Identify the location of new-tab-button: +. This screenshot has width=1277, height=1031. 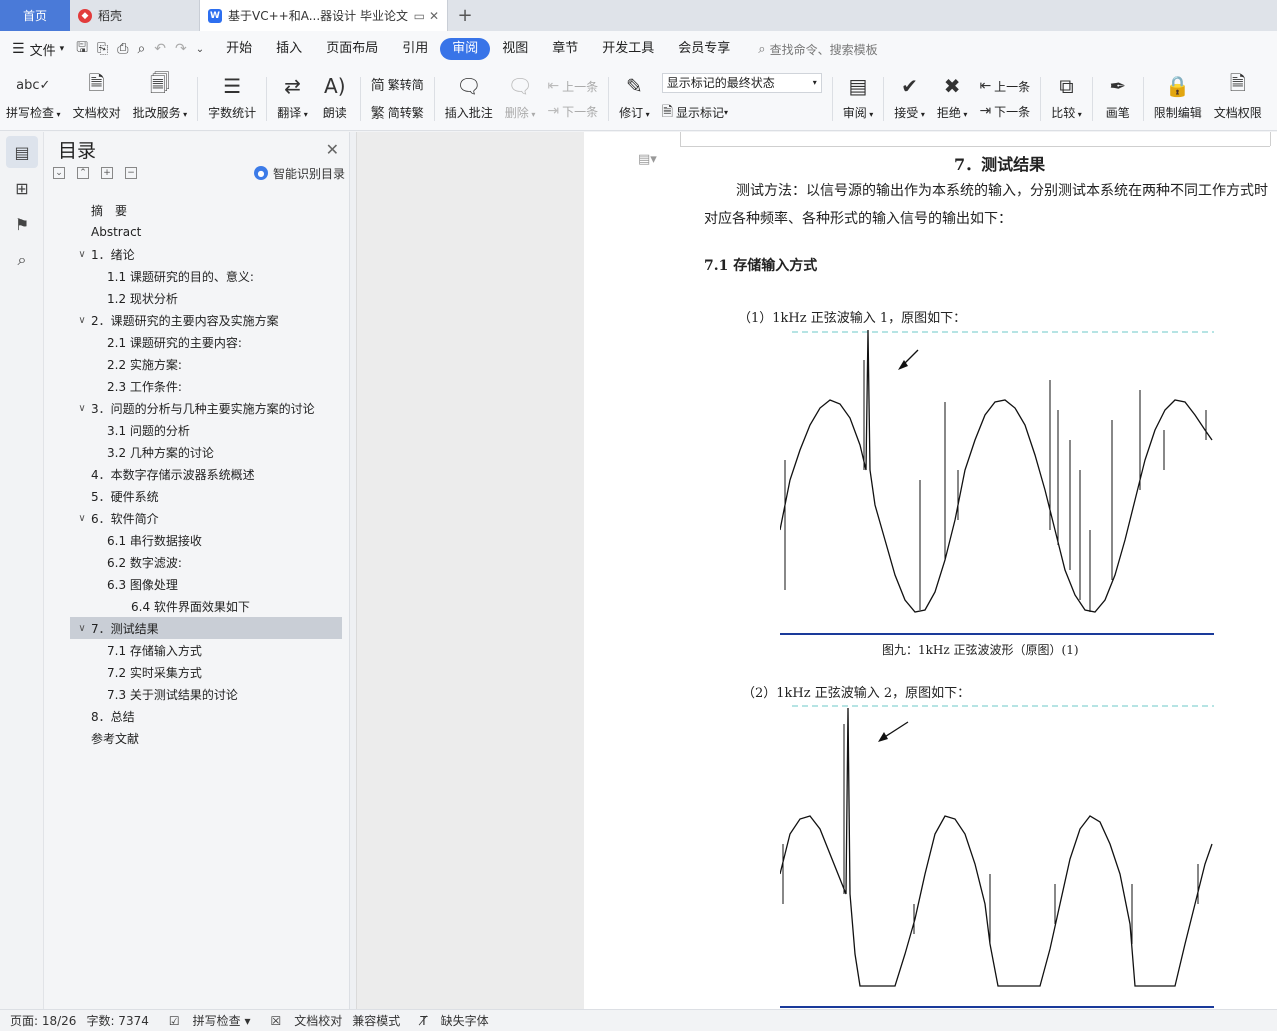
(465, 15).